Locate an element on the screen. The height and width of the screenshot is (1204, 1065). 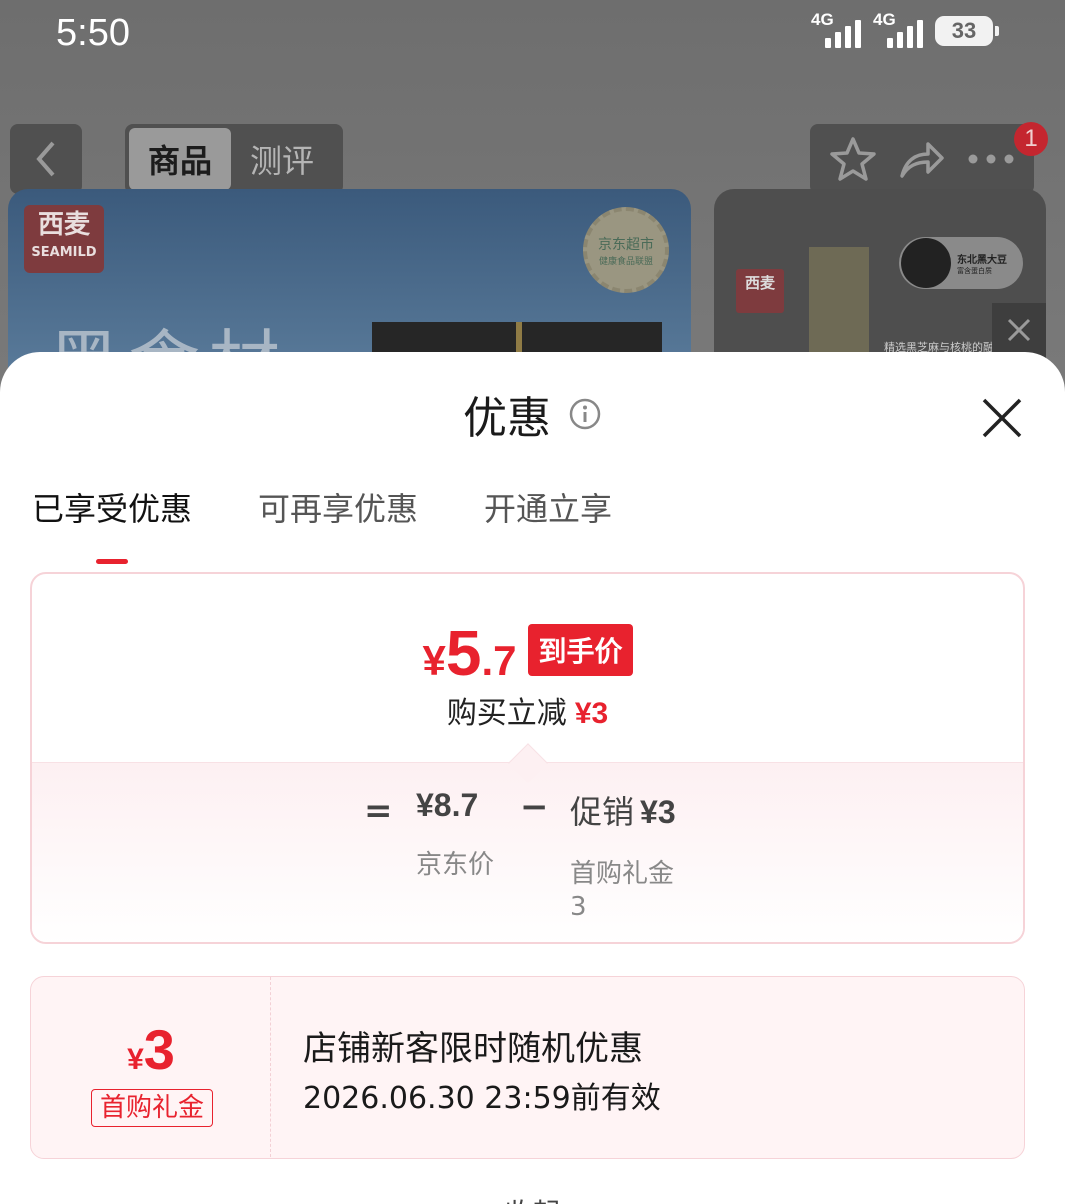
coupon-card: ¥3 首购礼金 店铺新客限时随机优惠 2026.06.30 23:59前有效 is located at coordinates (527, 1067).